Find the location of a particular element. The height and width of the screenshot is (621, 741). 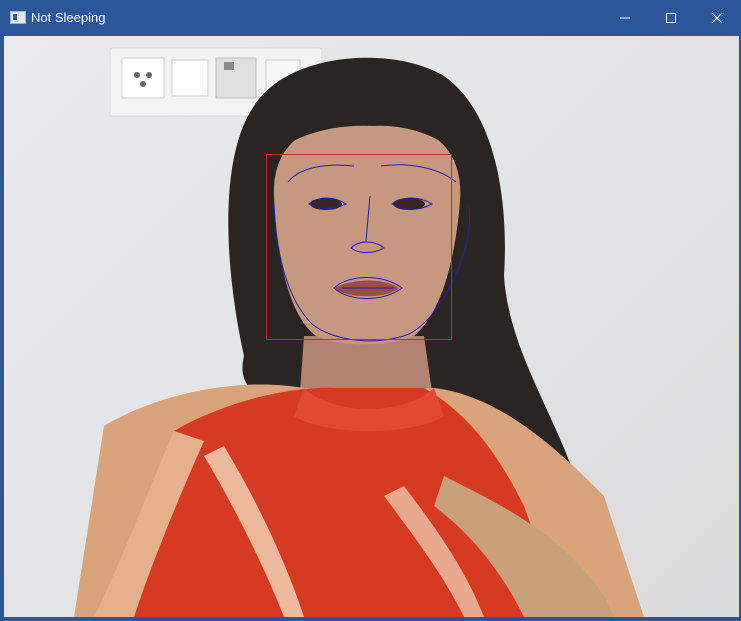

window-bottom-border is located at coordinates (370, 619).